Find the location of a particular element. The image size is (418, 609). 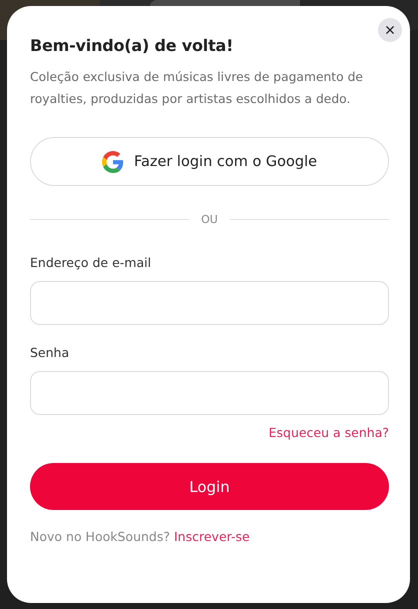

dialog-title: Bem-vindo(a) de volta! is located at coordinates (132, 45).